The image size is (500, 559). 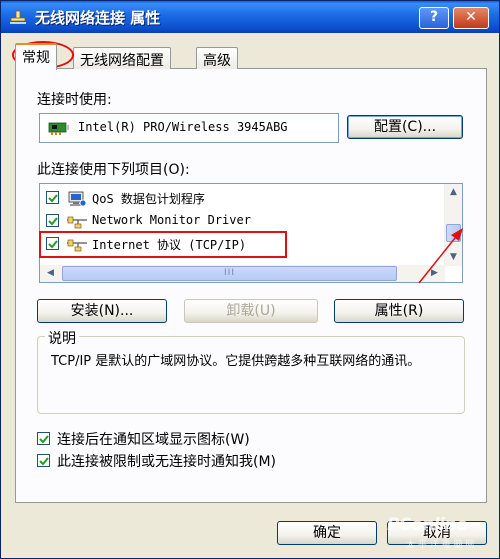 What do you see at coordinates (453, 192) in the screenshot?
I see `scroll-up-icon: ▲` at bounding box center [453, 192].